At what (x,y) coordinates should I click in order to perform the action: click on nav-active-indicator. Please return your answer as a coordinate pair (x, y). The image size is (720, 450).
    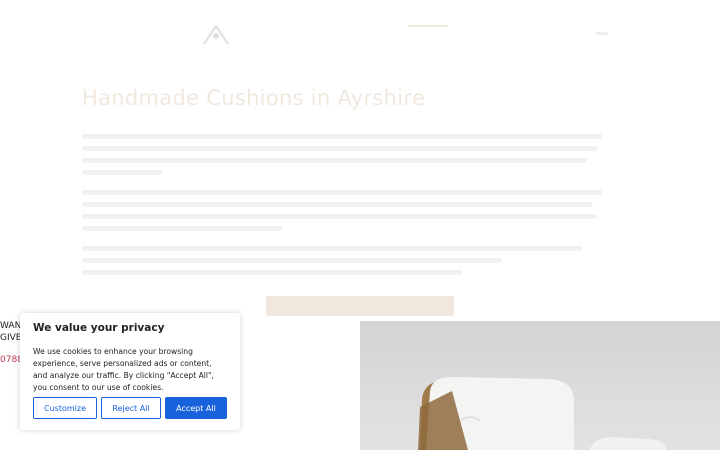
    Looking at the image, I should click on (428, 26).